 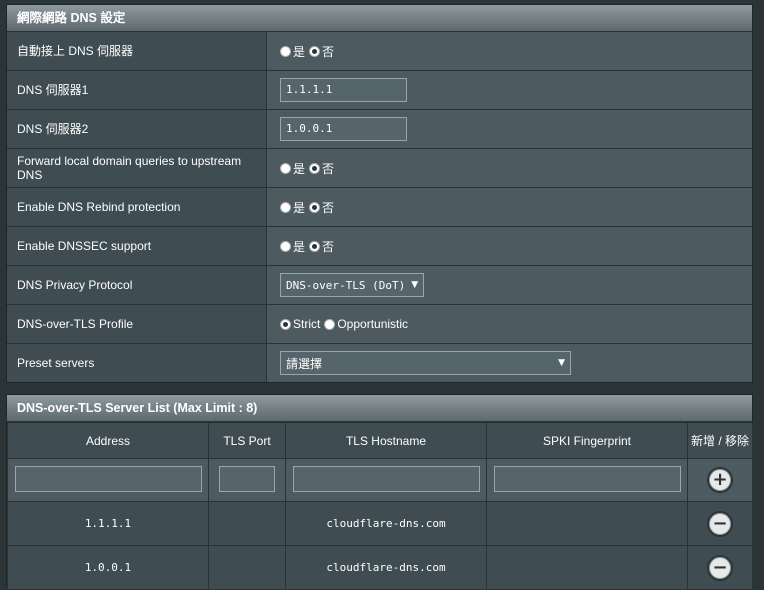 What do you see at coordinates (386, 440) in the screenshot?
I see `tls-hostname-header: TLS Hostname` at bounding box center [386, 440].